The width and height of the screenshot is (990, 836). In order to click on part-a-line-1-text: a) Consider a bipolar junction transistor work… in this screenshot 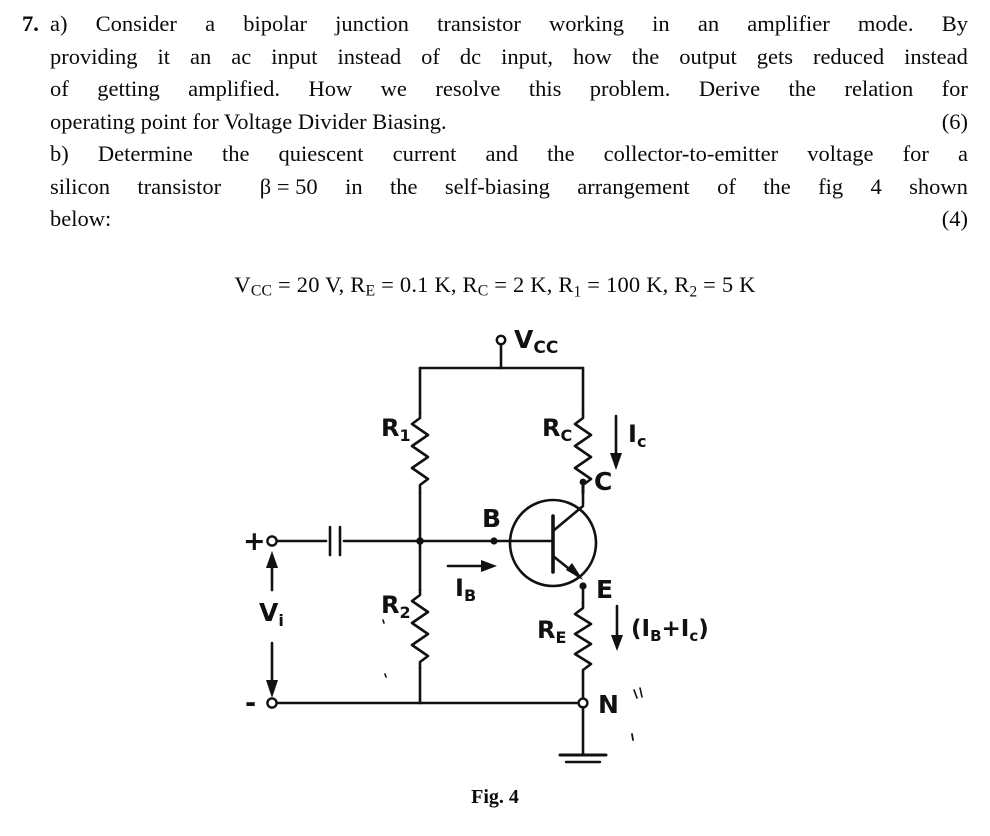, I will do `click(509, 23)`.